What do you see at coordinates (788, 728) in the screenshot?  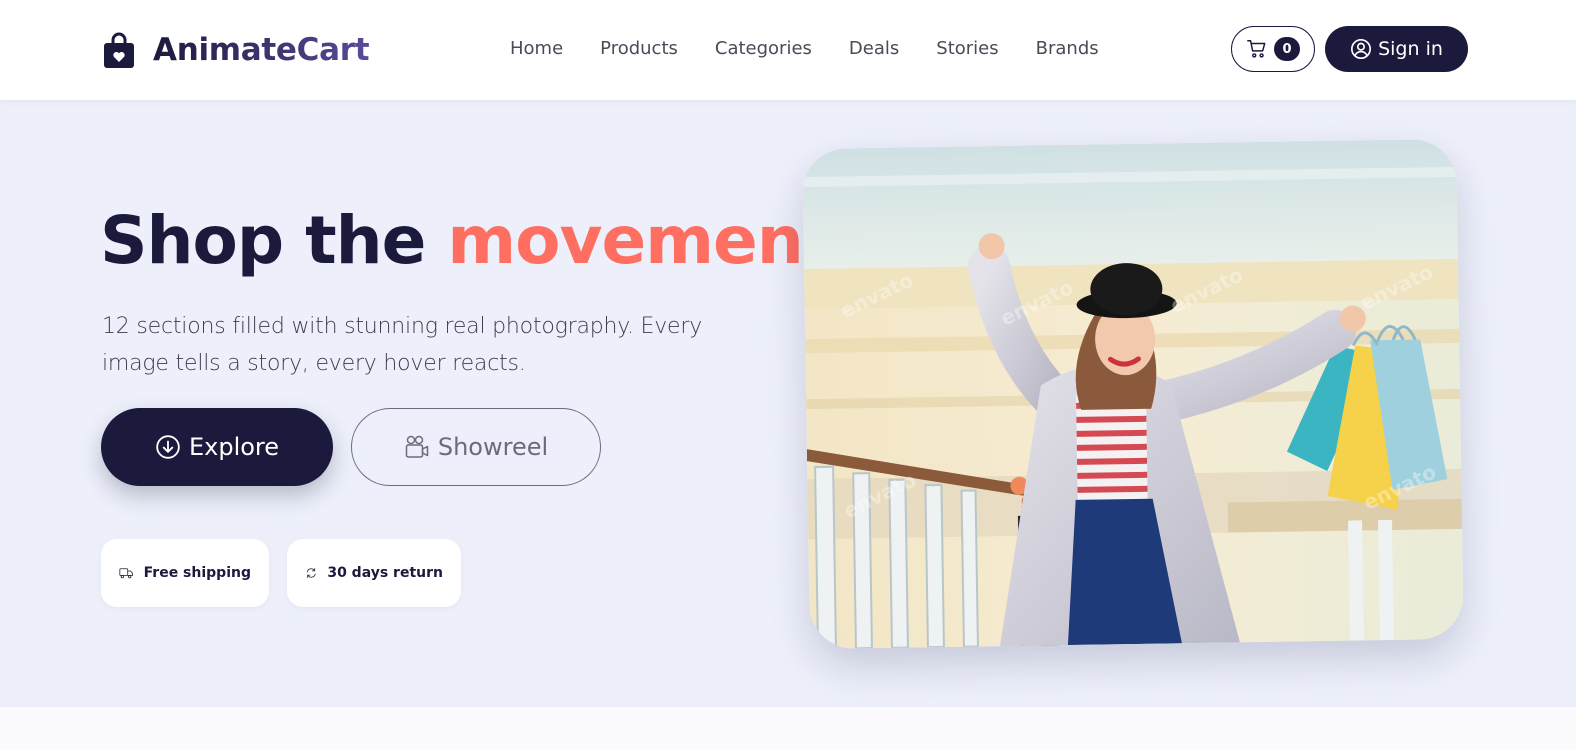 I see `next-section-edge` at bounding box center [788, 728].